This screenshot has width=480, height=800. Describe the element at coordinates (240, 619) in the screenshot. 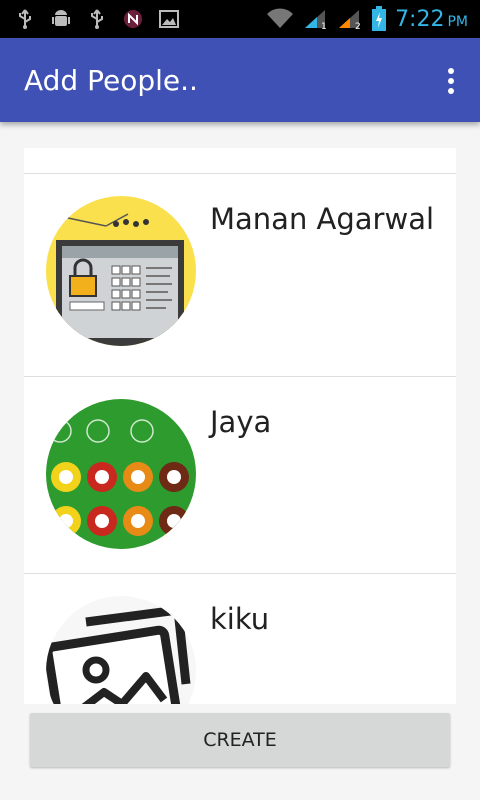

I see `person-name: kiku` at that location.